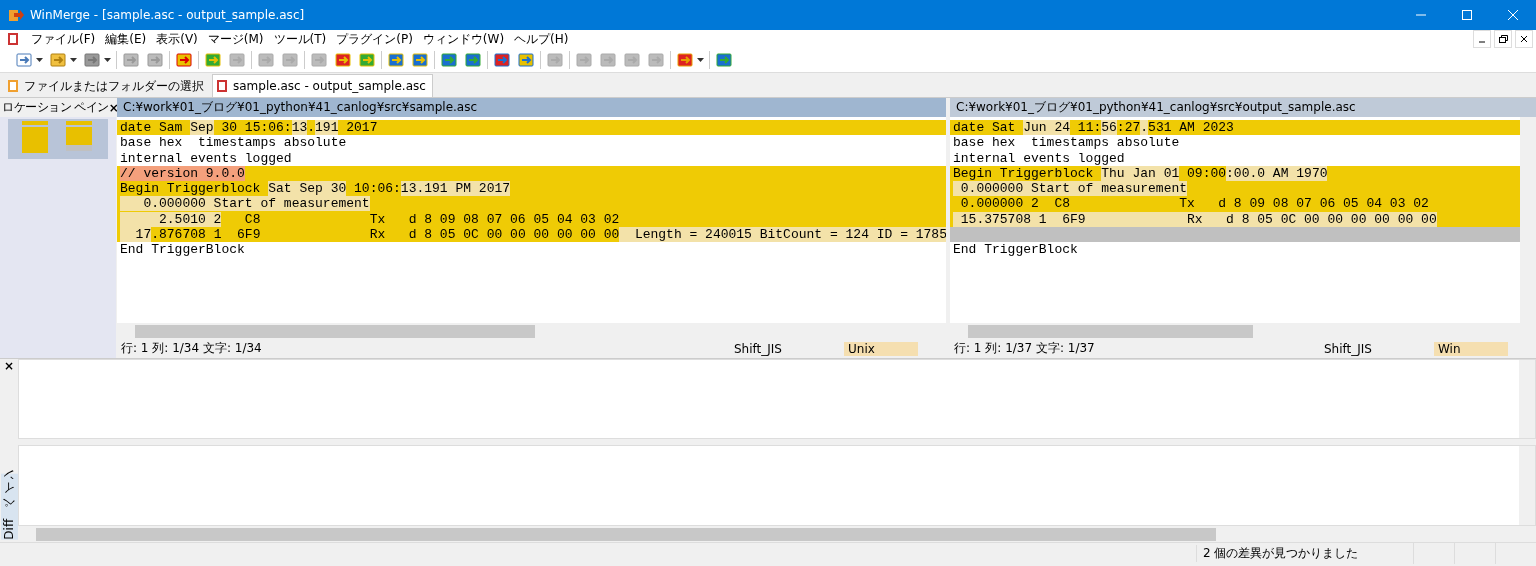 This screenshot has height=566, width=1536. What do you see at coordinates (107, 86) in the screenshot?
I see `tab: ファイルまたはフォルダーの選択` at bounding box center [107, 86].